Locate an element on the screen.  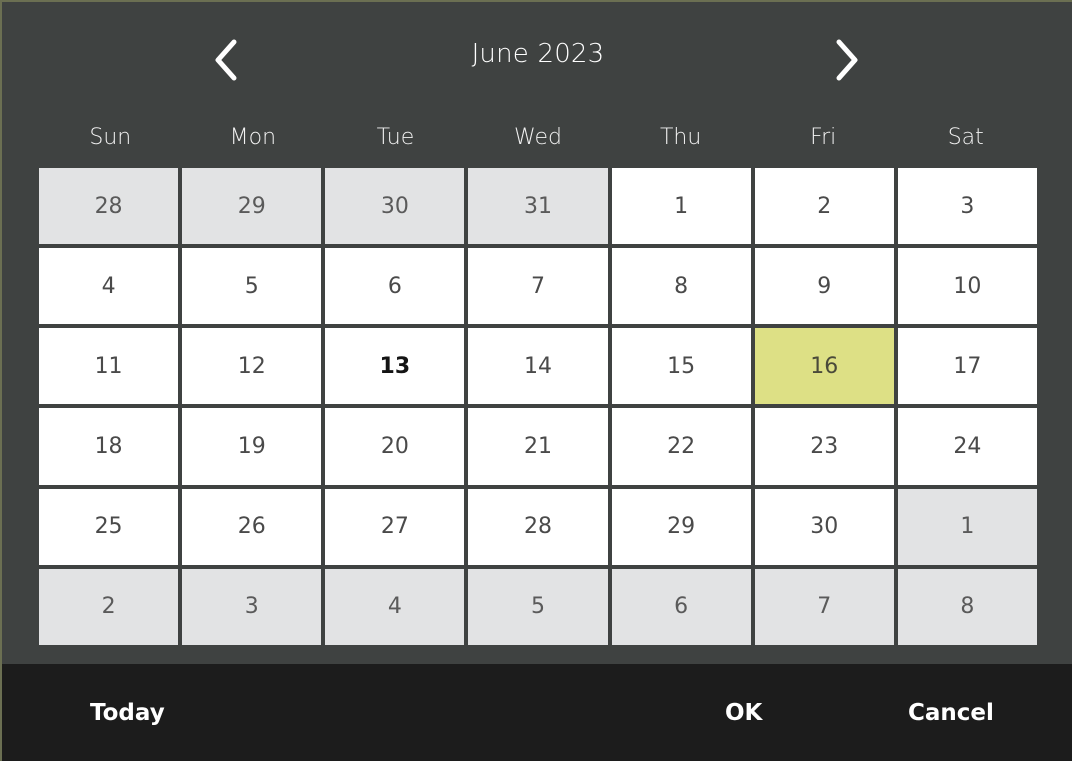
day-cell: 9 is located at coordinates (824, 286).